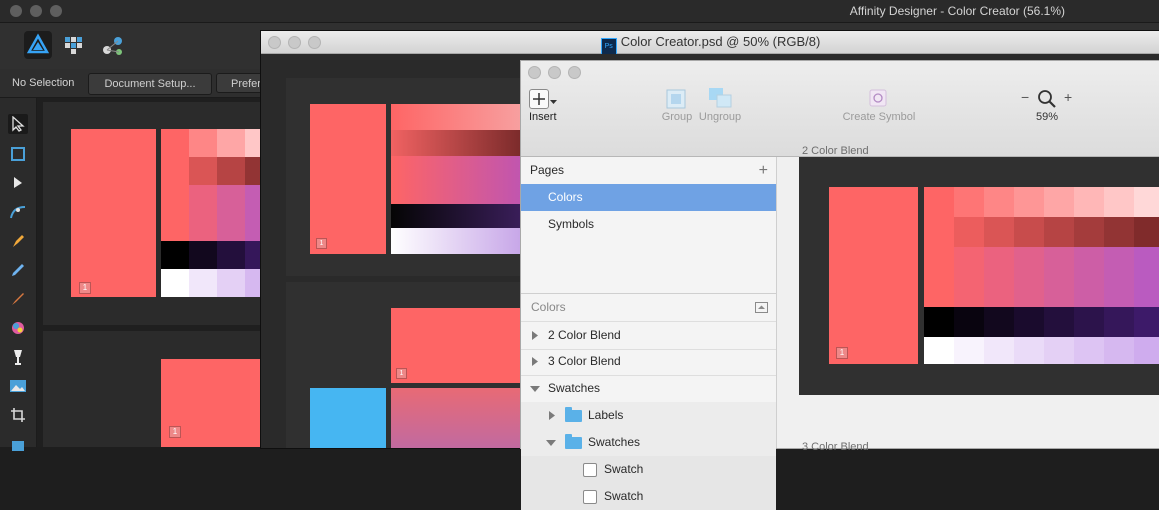 The height and width of the screenshot is (510, 1159). What do you see at coordinates (648, 335) in the screenshot?
I see `layer-row-2-color-blend: 2 Color Blend` at bounding box center [648, 335].